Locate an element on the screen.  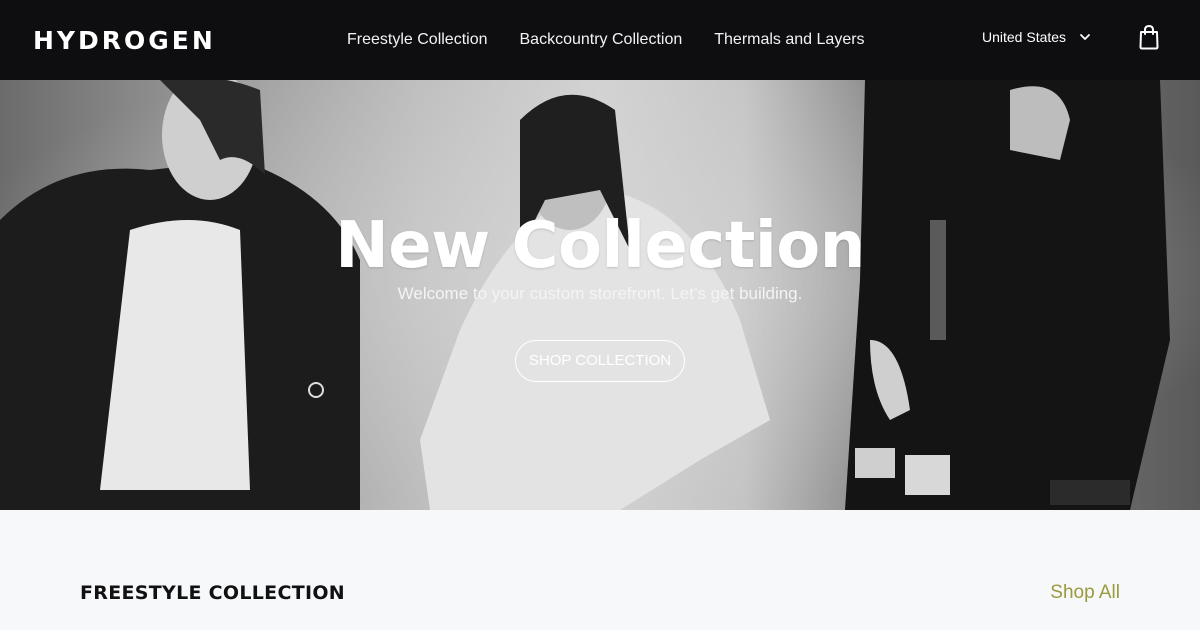
shopping-bag-icon is located at coordinates (1149, 37).